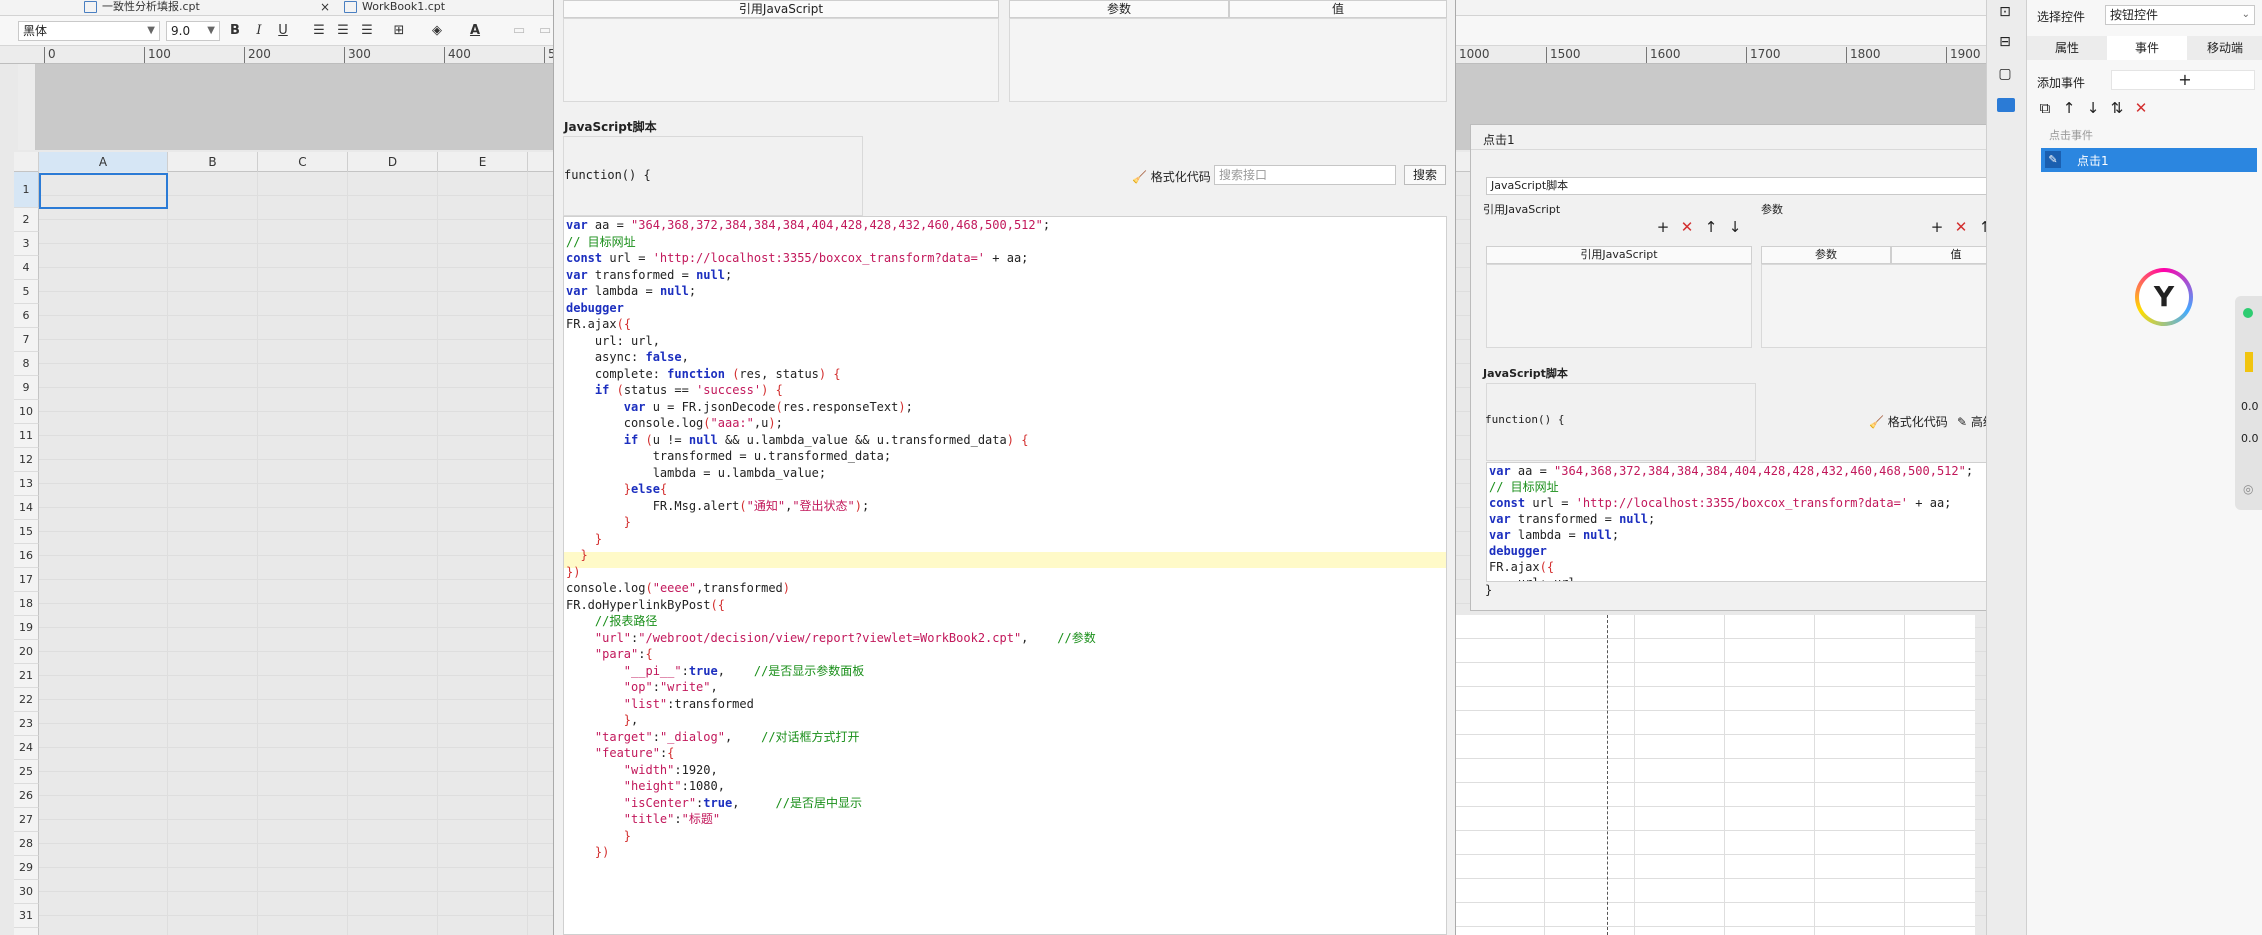 The image size is (2262, 935). What do you see at coordinates (343, 31) in the screenshot?
I see `align-center-icon: ☰` at bounding box center [343, 31].